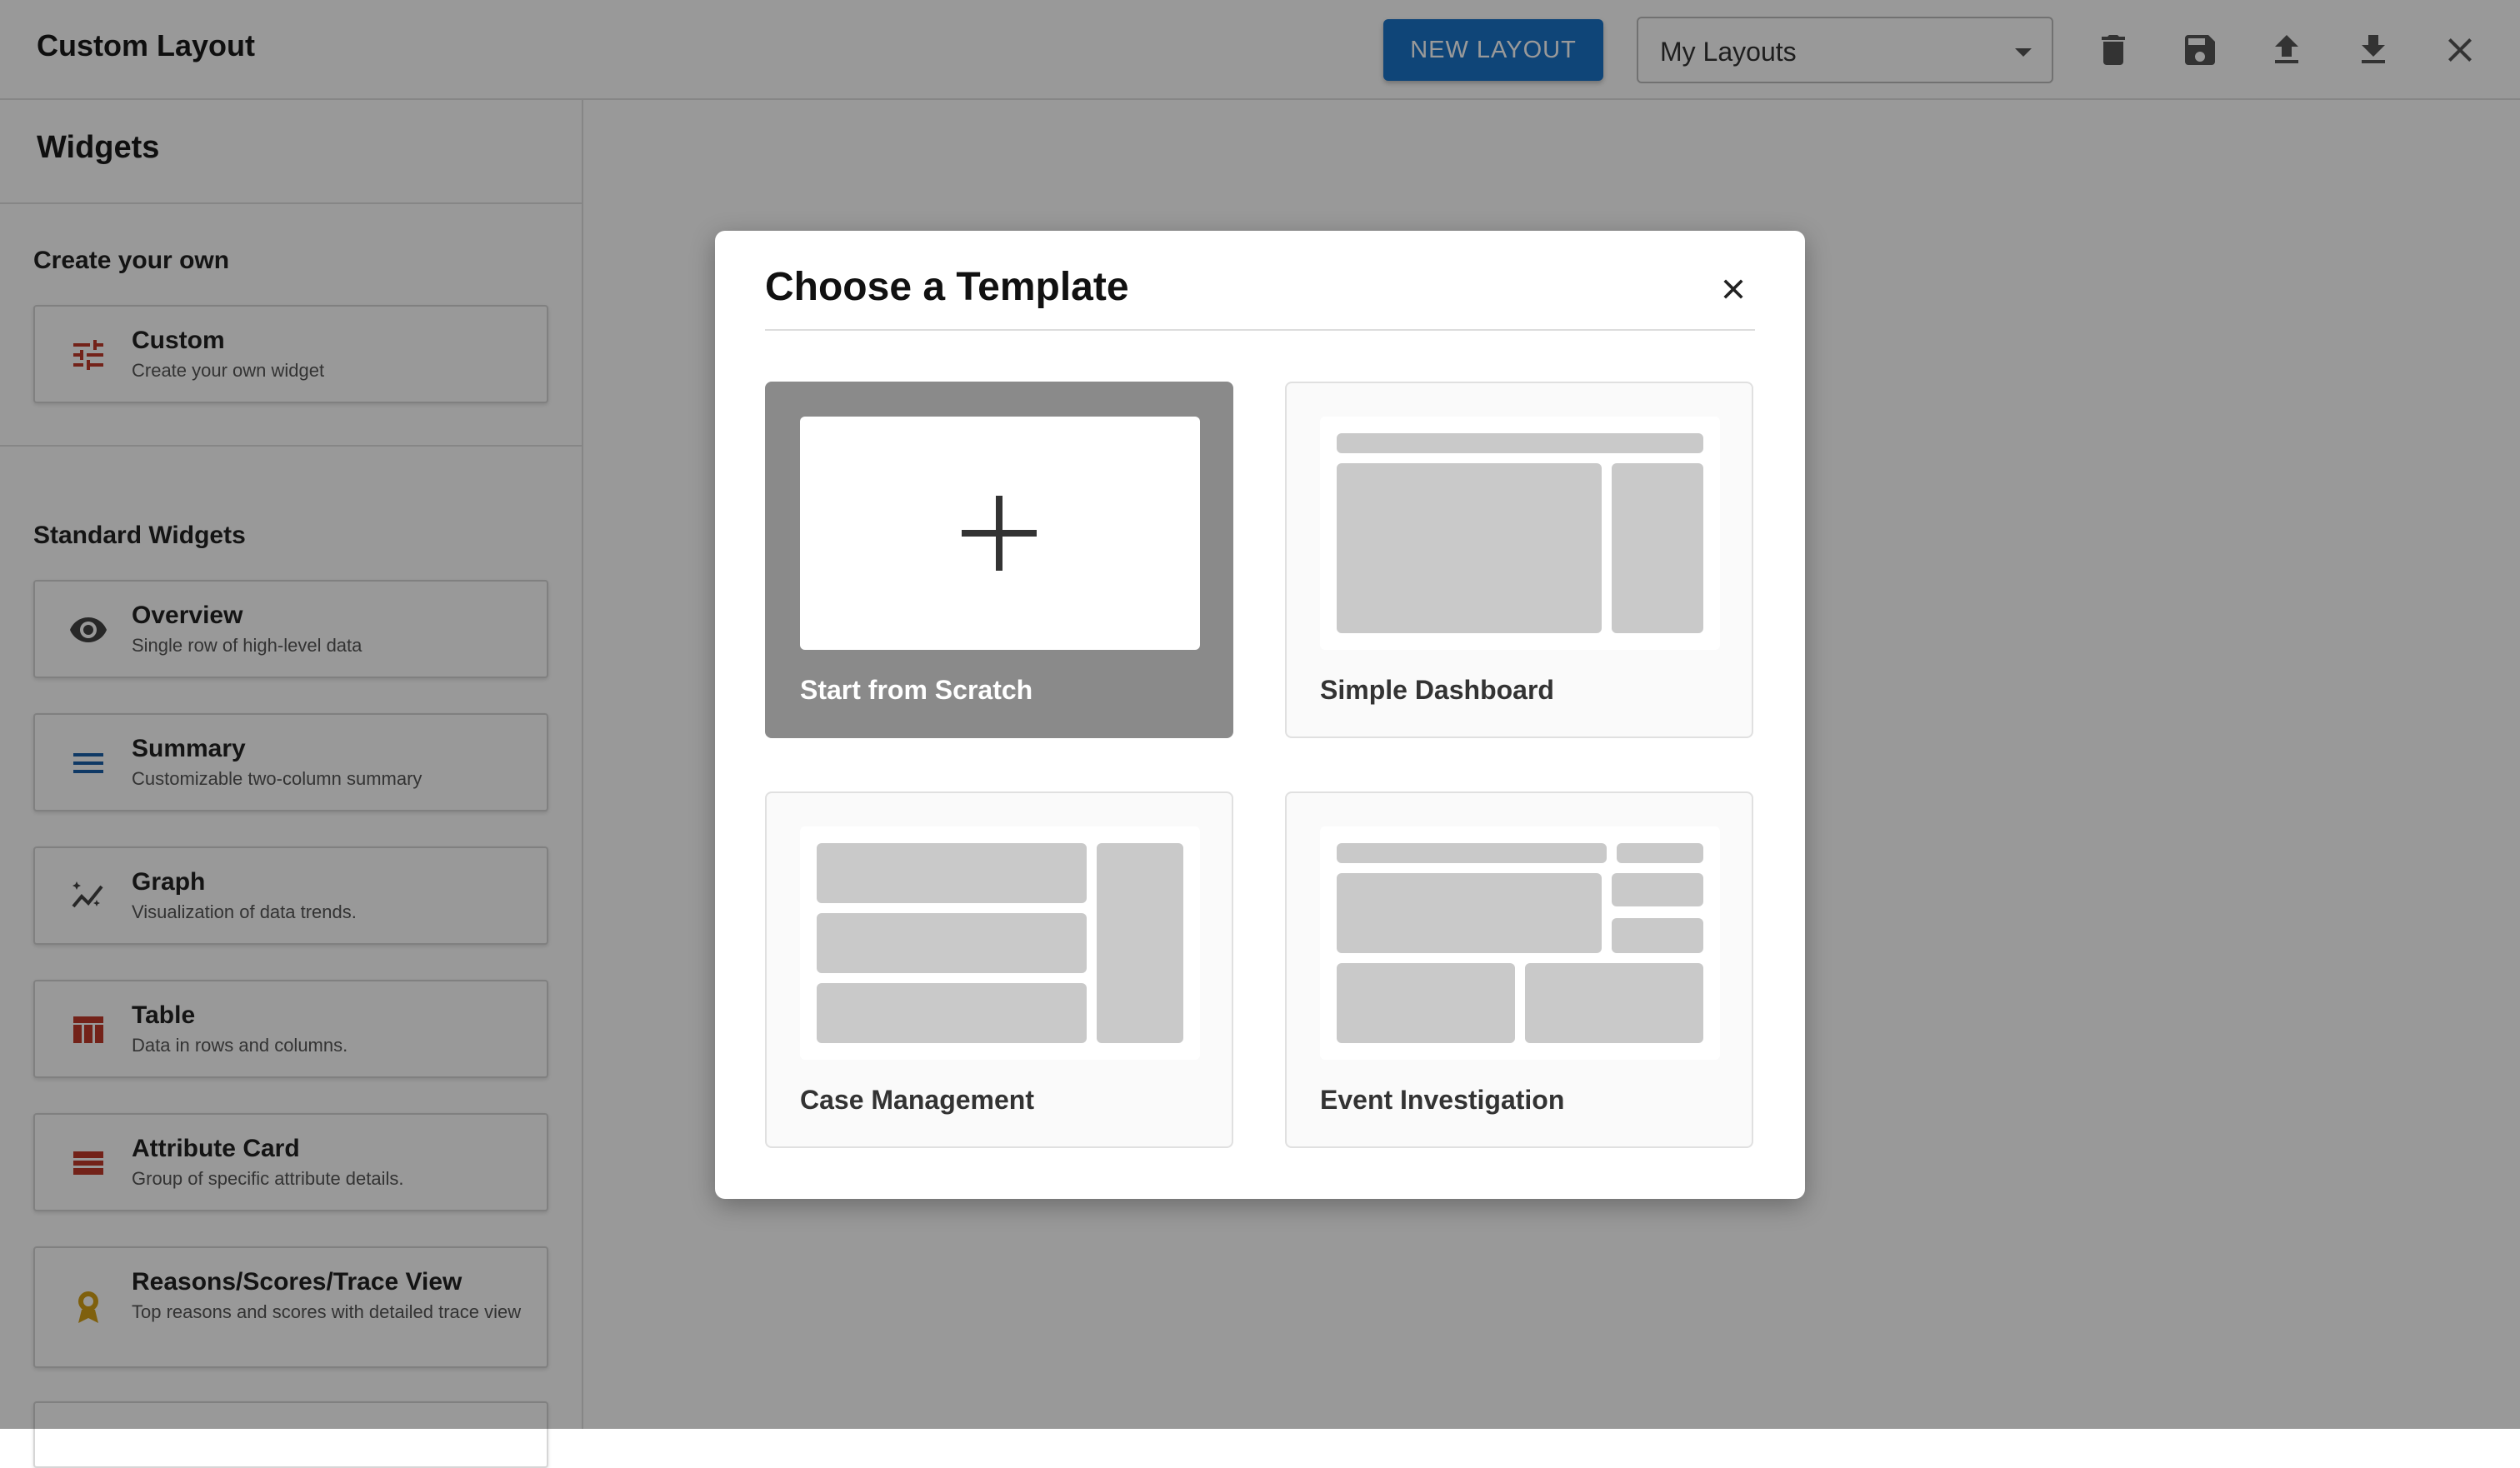  I want to click on template-simple-dashboard: Simple Dashboard, so click(1519, 560).